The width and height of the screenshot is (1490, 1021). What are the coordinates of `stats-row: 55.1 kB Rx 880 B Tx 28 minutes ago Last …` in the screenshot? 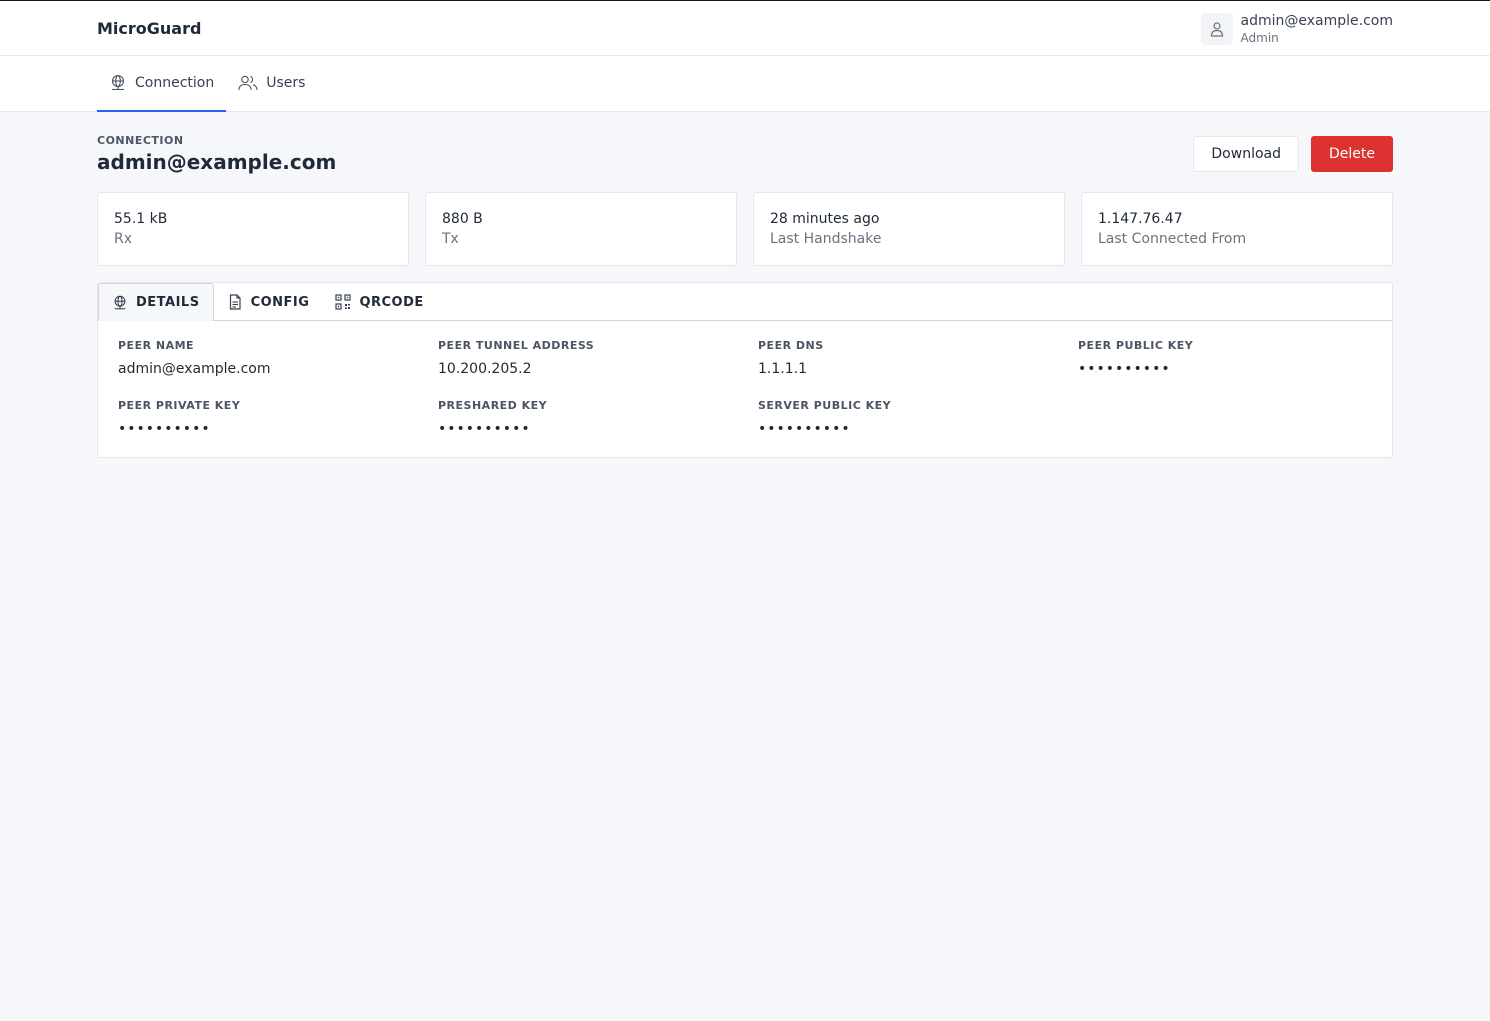 It's located at (745, 229).